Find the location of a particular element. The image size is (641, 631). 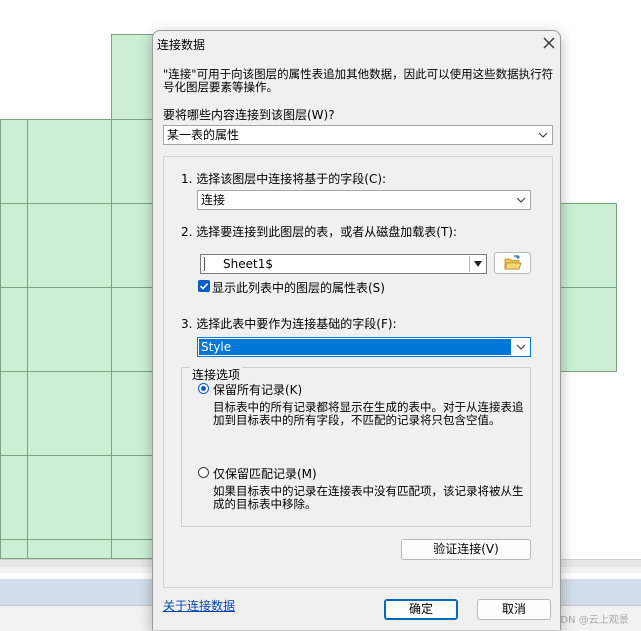

step2-label: 2. 选择要连接到此图层的表，或者从磁盘加载表(T): is located at coordinates (319, 232).